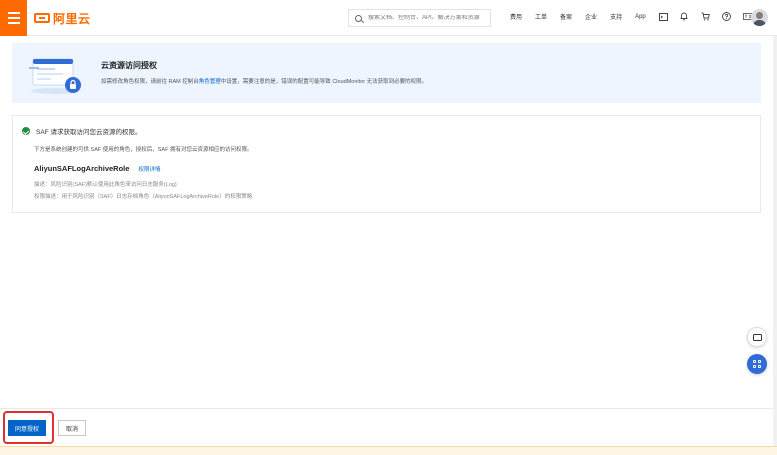 This screenshot has width=777, height=455. What do you see at coordinates (388, 450) in the screenshot?
I see `bottom-notice-strip` at bounding box center [388, 450].